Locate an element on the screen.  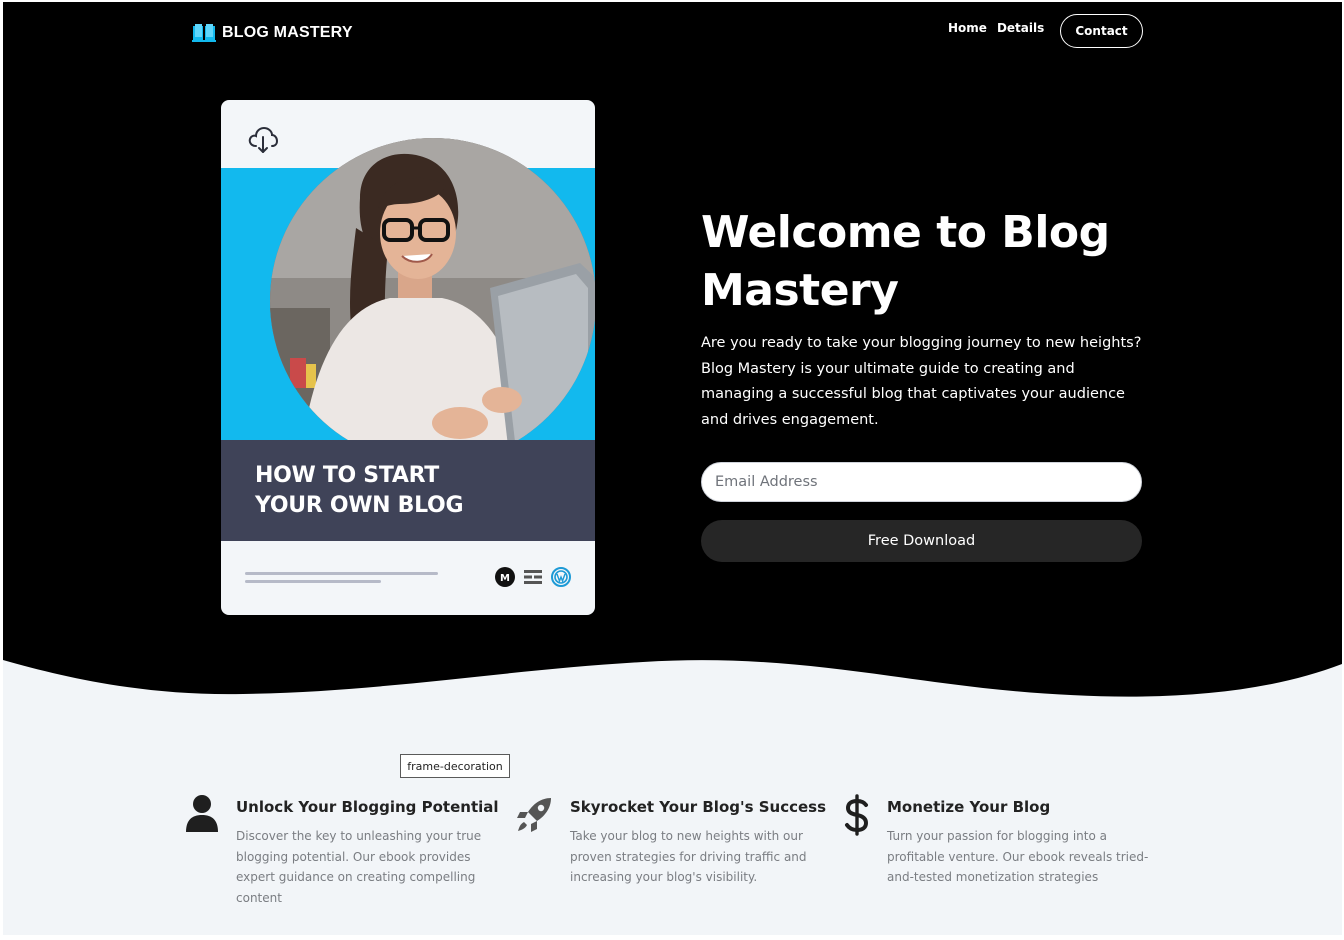
brand-name: BLOG MASTERY is located at coordinates (287, 32).